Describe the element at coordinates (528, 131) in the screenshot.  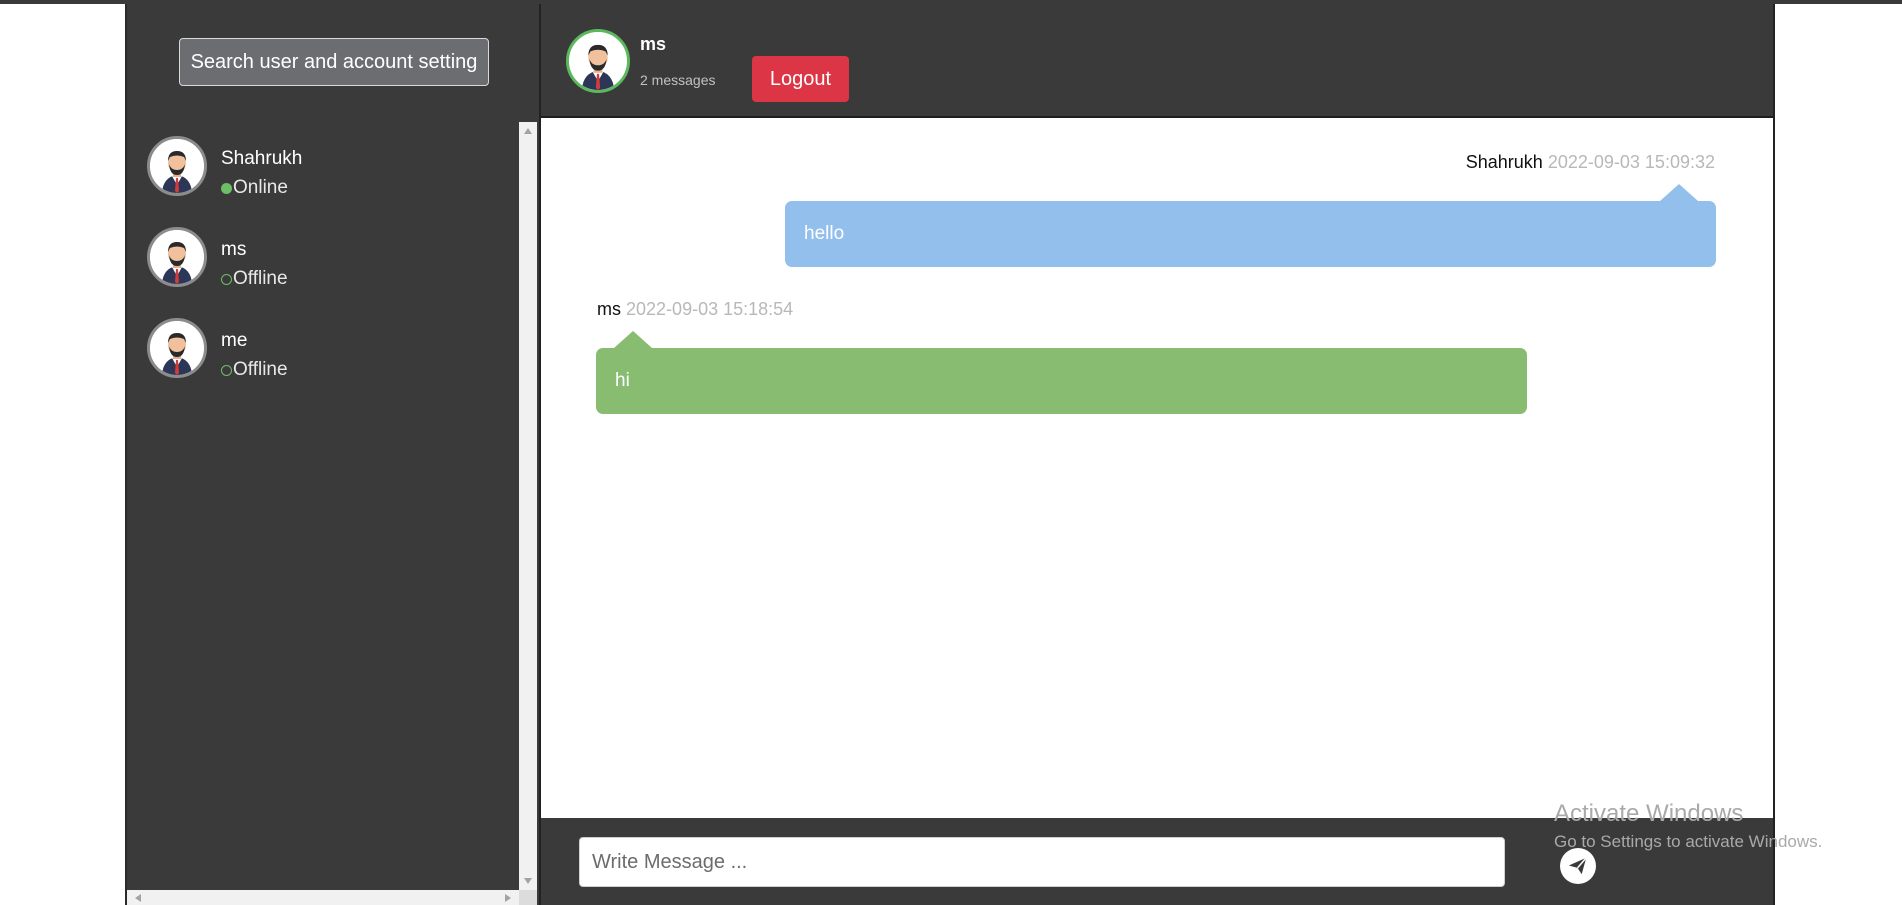
I see `scroll-up-icon` at that location.